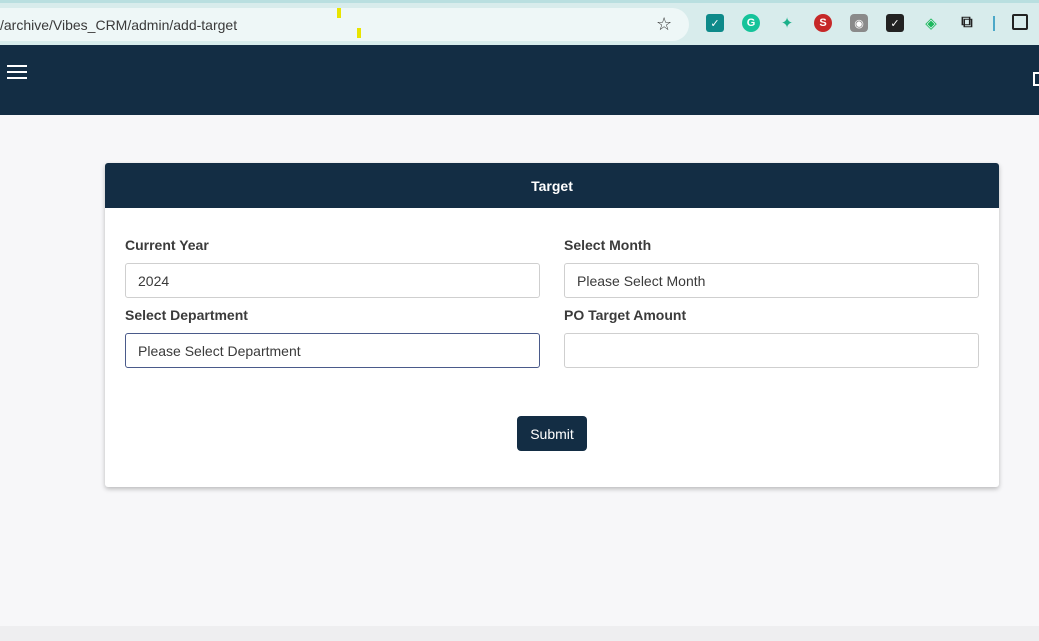  What do you see at coordinates (186, 315) in the screenshot?
I see `department-label: Select Department` at bounding box center [186, 315].